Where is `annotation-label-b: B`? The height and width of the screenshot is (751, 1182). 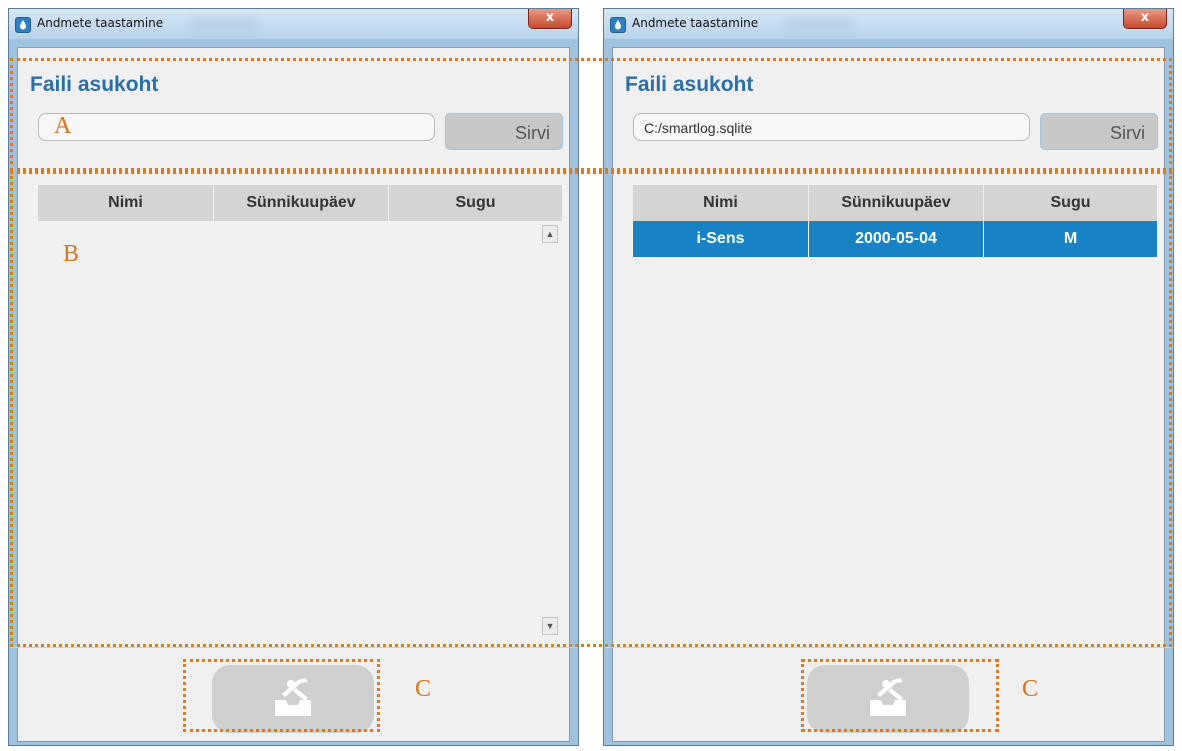
annotation-label-b: B is located at coordinates (71, 254).